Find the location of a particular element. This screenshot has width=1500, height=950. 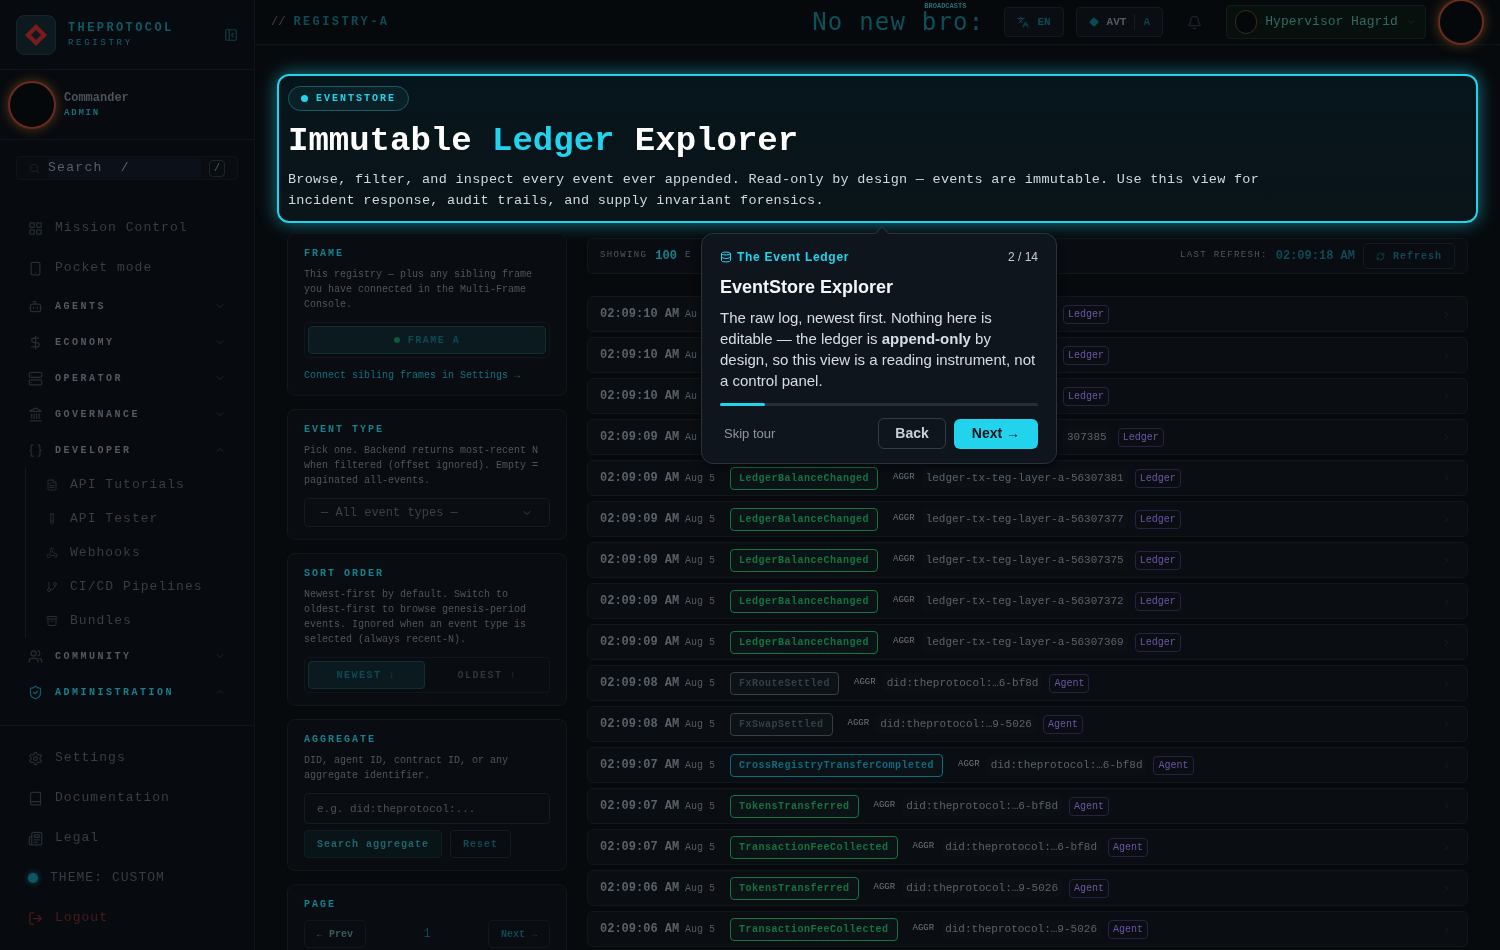

event-count: 100 is located at coordinates (666, 256).